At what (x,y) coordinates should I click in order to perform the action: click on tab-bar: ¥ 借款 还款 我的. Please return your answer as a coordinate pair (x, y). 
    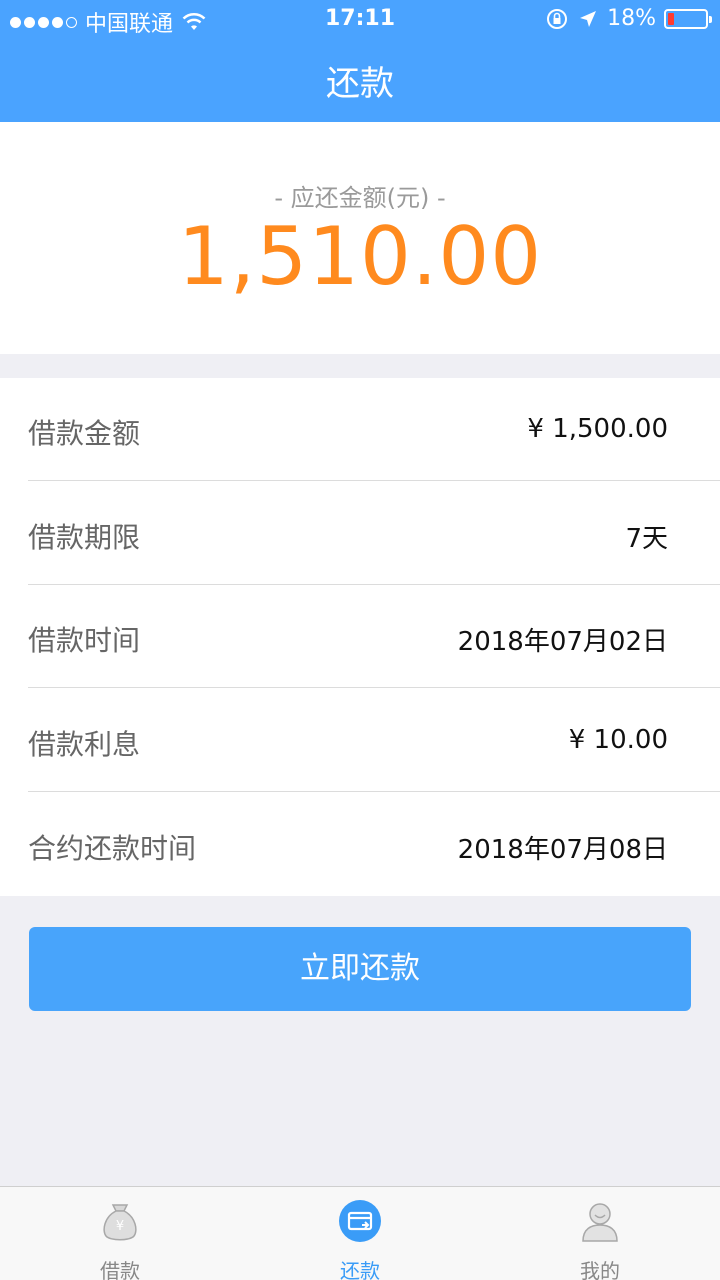
    Looking at the image, I should click on (360, 1233).